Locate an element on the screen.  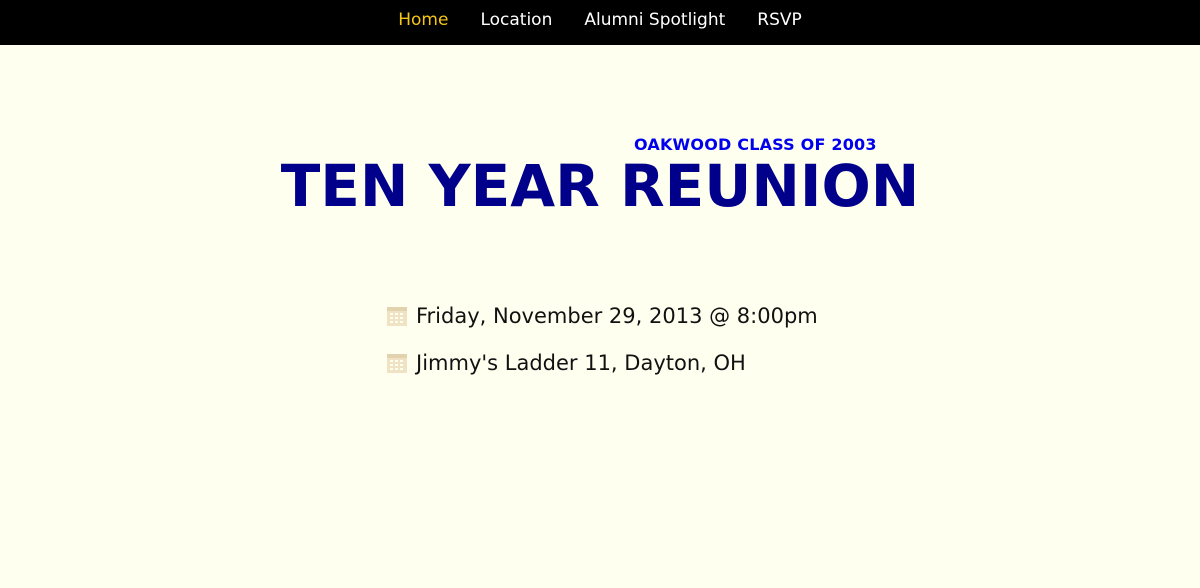
event-location-text: Jimmy's Ladder 11, Dayton, OH is located at coordinates (581, 363).